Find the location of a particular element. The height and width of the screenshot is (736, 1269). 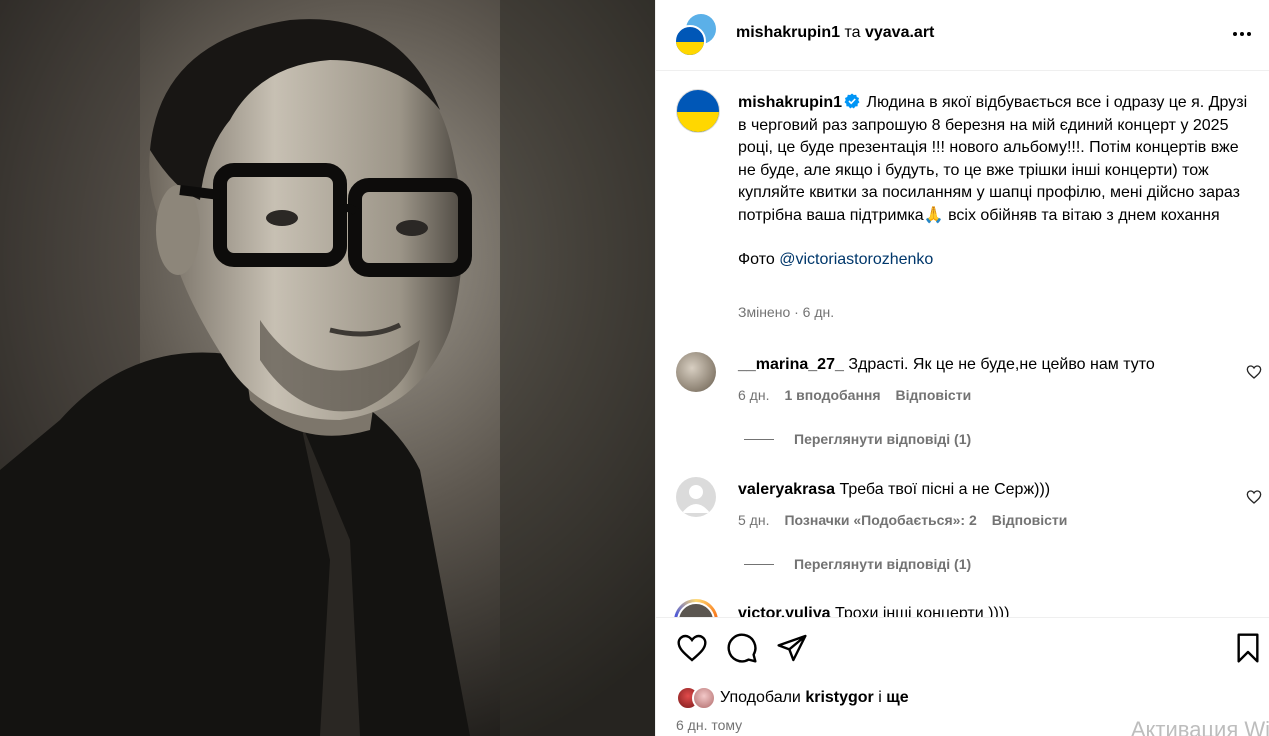

comment-icon is located at coordinates (742, 648).